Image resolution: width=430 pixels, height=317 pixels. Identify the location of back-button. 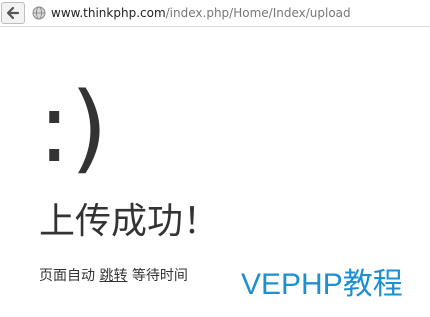
(13, 13).